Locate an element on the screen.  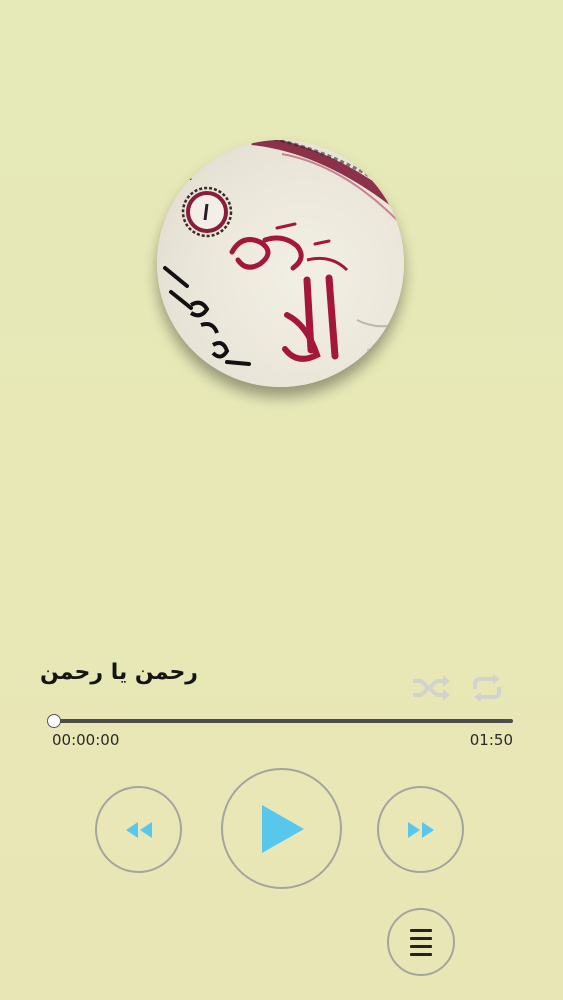
album-art-image: ٣ is located at coordinates (283, 253).